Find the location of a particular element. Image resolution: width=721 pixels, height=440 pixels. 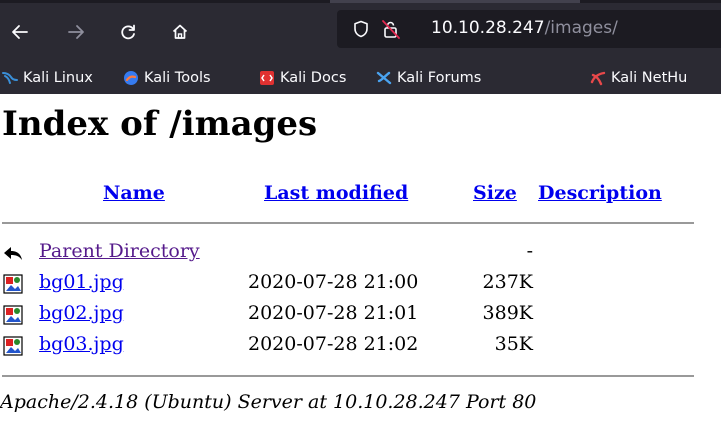

file-size: 389K is located at coordinates (507, 313).